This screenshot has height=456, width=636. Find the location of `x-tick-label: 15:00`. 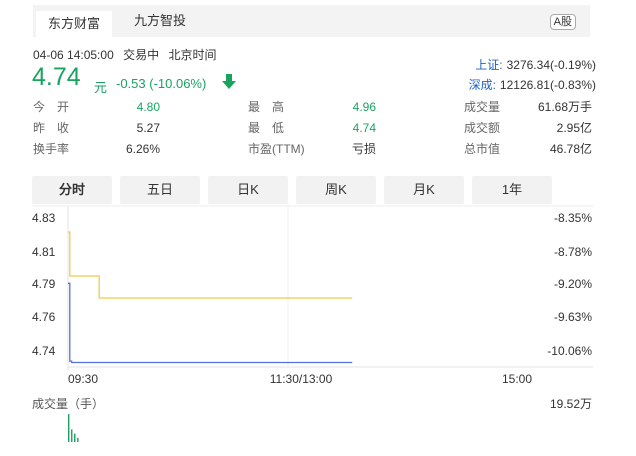

x-tick-label: 15:00 is located at coordinates (517, 379).